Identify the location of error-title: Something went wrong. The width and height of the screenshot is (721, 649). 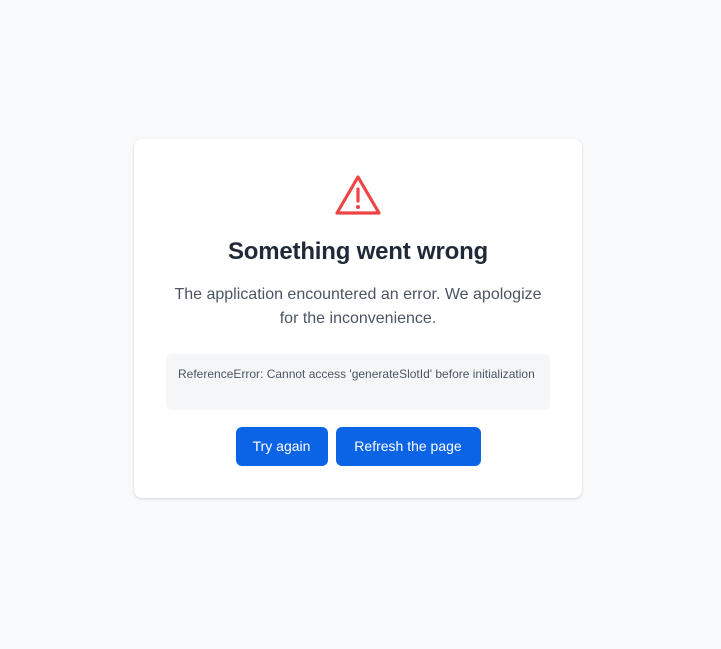
(358, 251).